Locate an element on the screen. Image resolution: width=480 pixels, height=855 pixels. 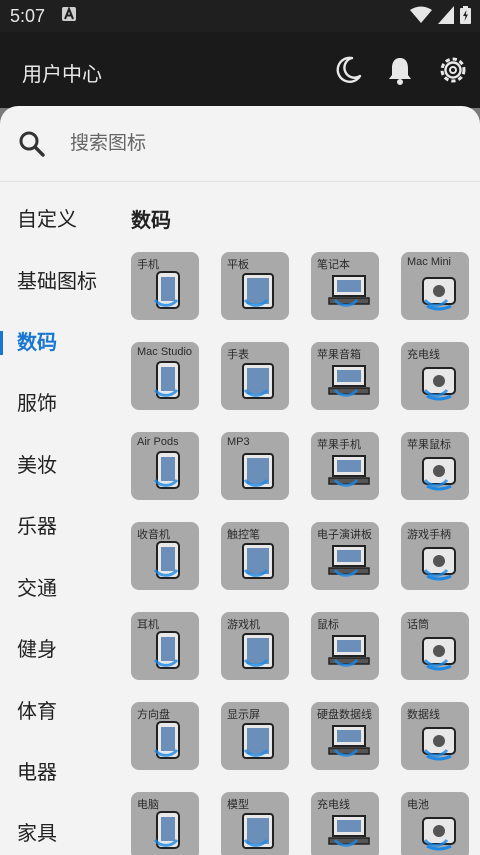
icon-tile: 方向盘 is located at coordinates (165, 736).